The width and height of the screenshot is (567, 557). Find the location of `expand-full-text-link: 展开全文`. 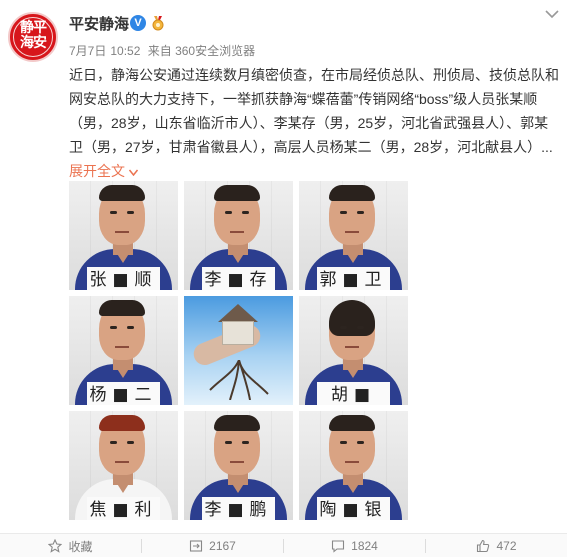

expand-full-text-link: 展开全文 is located at coordinates (103, 171).